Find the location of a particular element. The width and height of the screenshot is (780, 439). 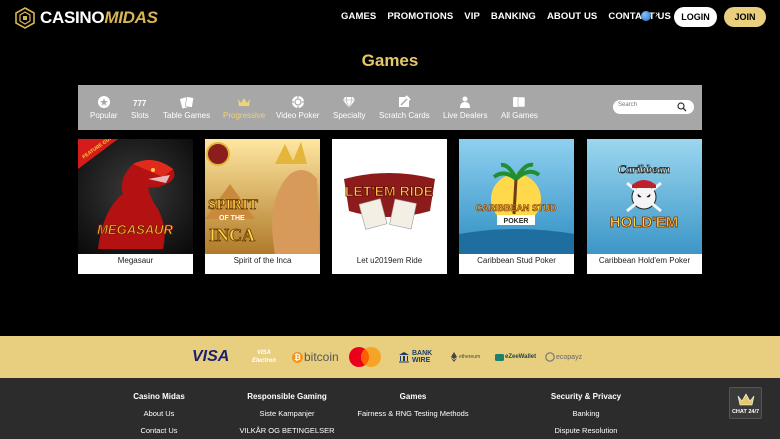

visa-electron-line2: Electron is located at coordinates (264, 361).